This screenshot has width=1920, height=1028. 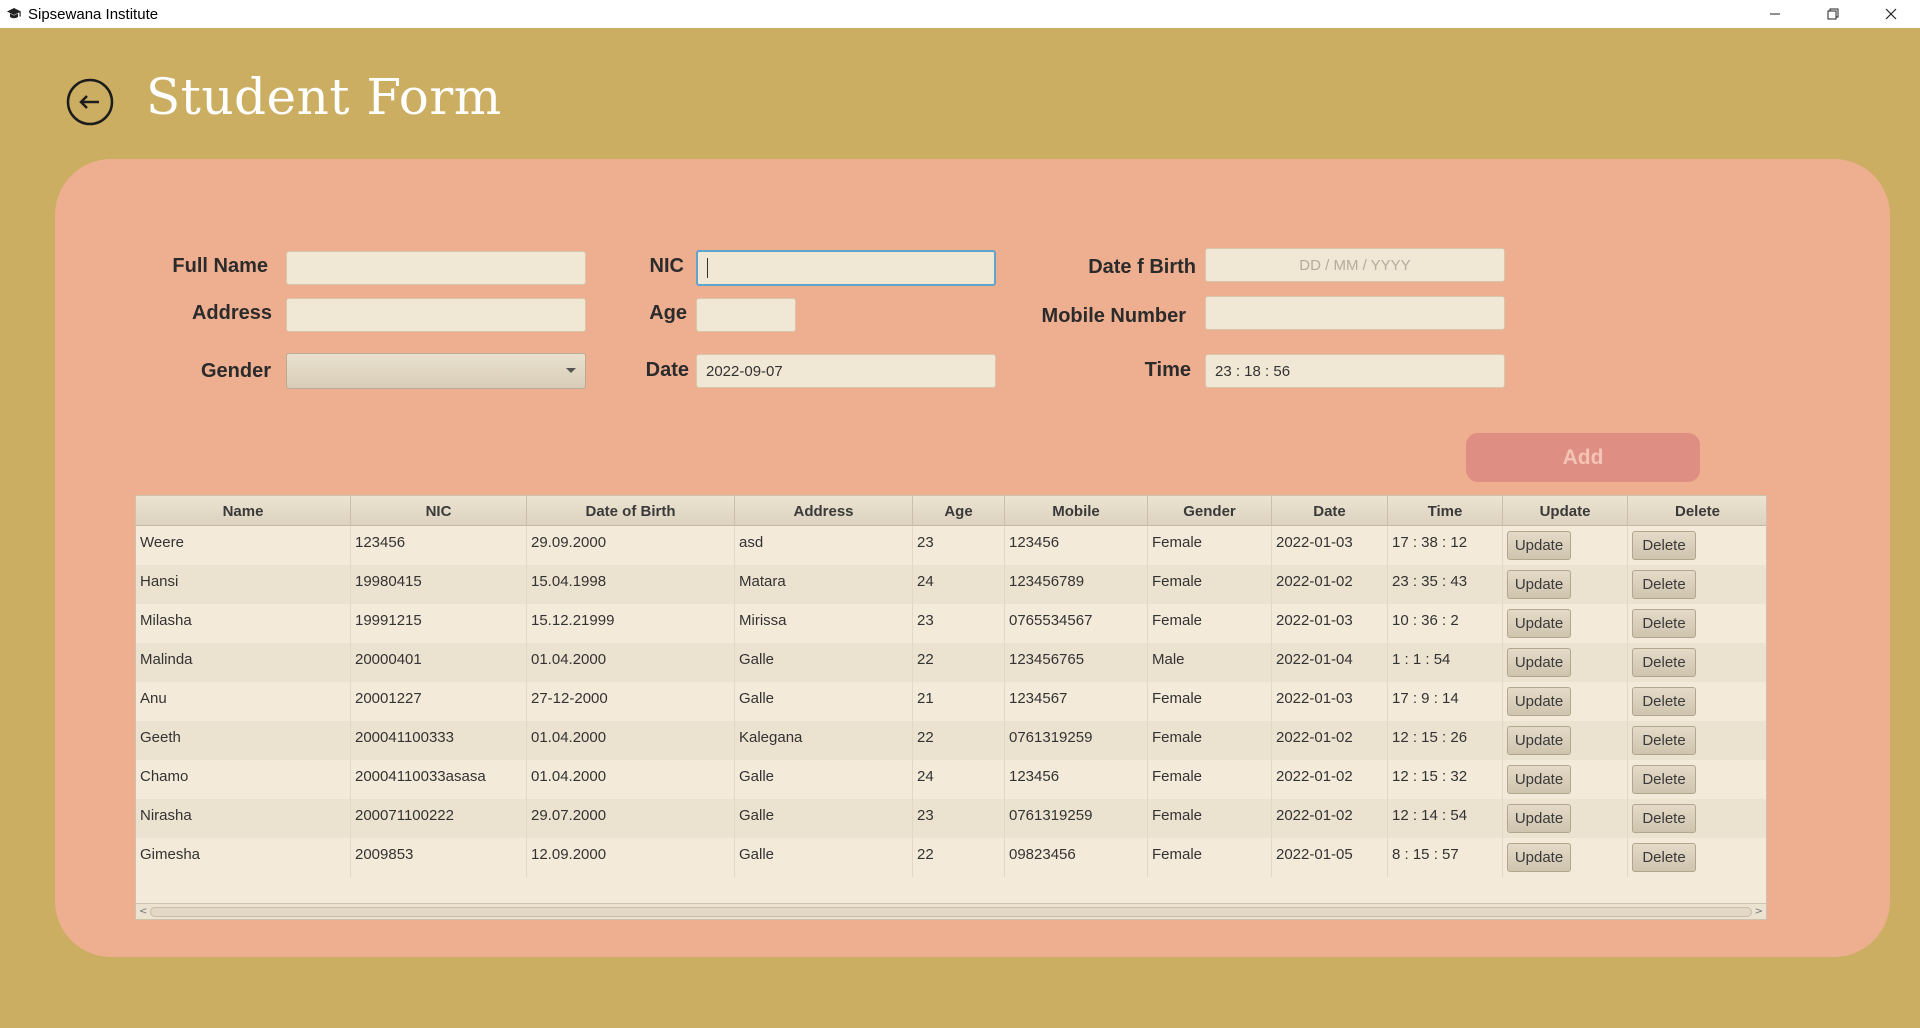 What do you see at coordinates (436, 268) in the screenshot?
I see `full-name-input` at bounding box center [436, 268].